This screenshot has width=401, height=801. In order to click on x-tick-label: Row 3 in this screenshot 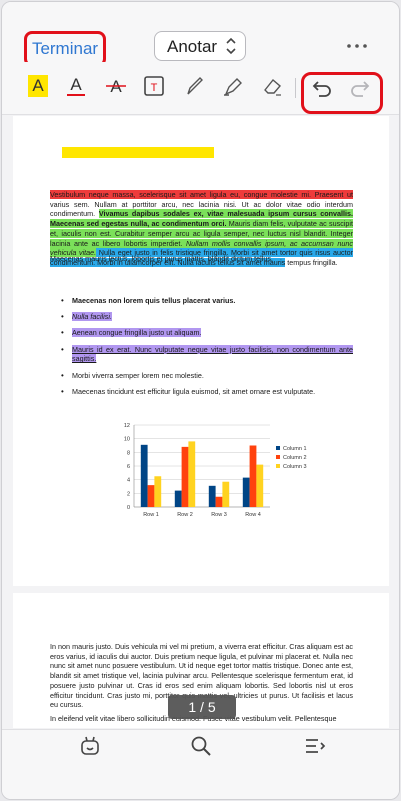, I will do `click(219, 515)`.